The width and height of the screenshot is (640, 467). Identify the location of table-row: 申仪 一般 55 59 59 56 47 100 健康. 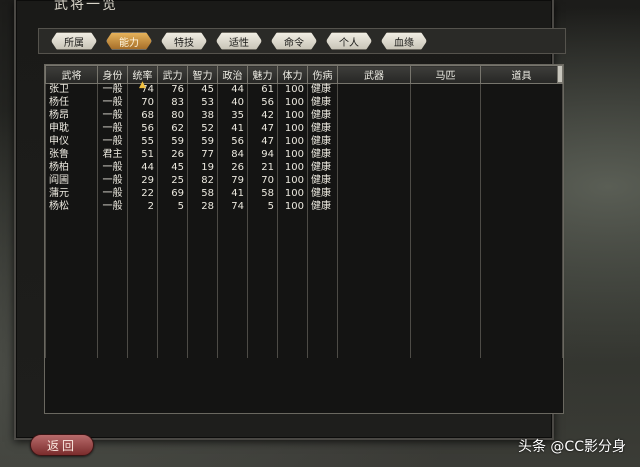
(304, 142).